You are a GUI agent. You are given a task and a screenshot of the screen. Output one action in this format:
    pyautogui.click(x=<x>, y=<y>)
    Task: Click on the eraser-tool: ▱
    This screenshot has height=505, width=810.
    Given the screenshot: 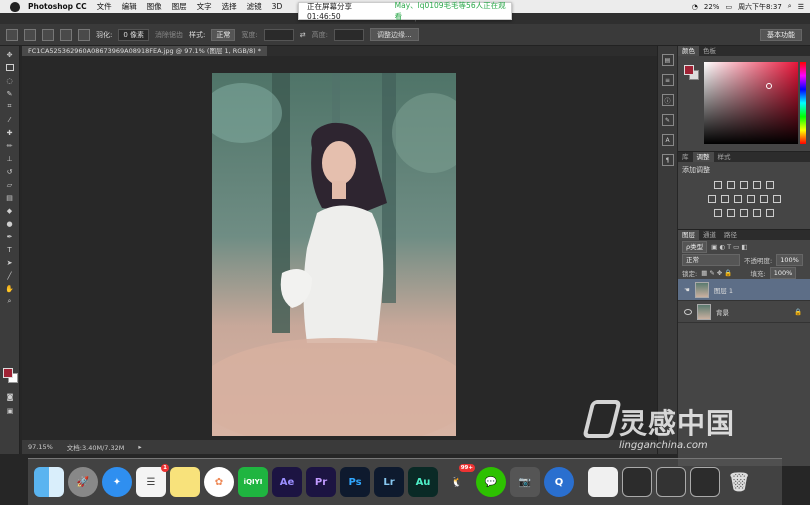 What is the action you would take?
    pyautogui.click(x=10, y=184)
    